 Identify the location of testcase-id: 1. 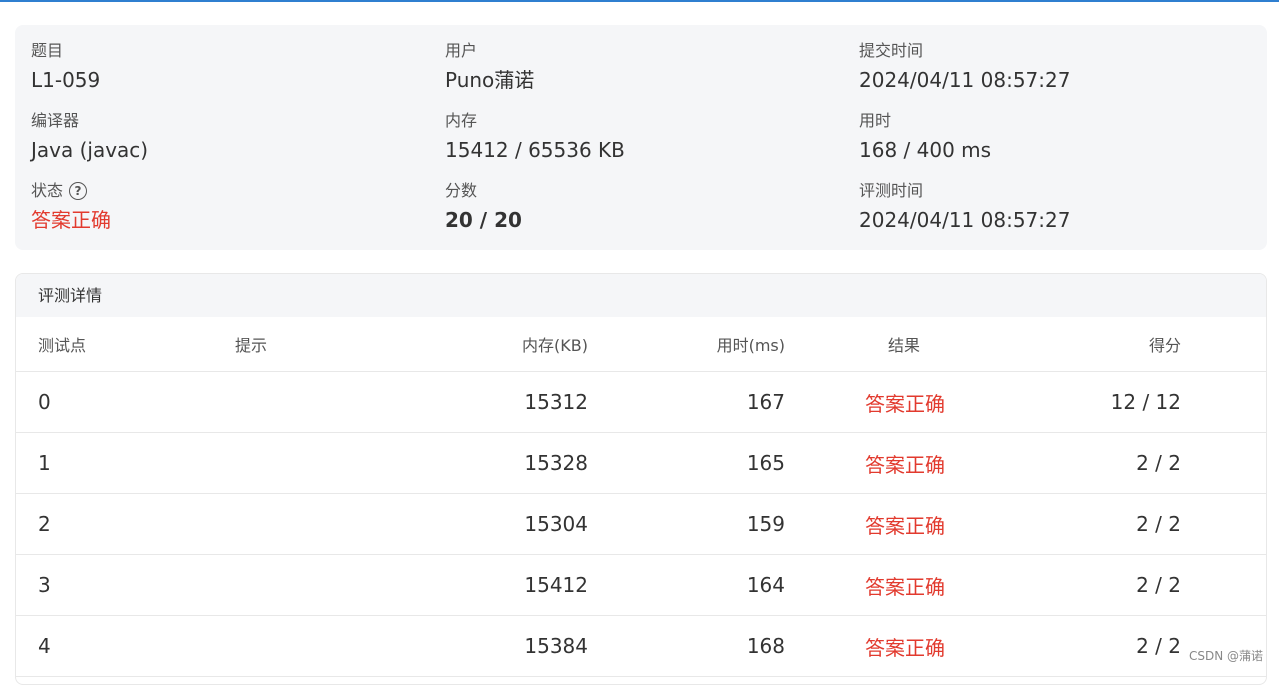
(44, 463).